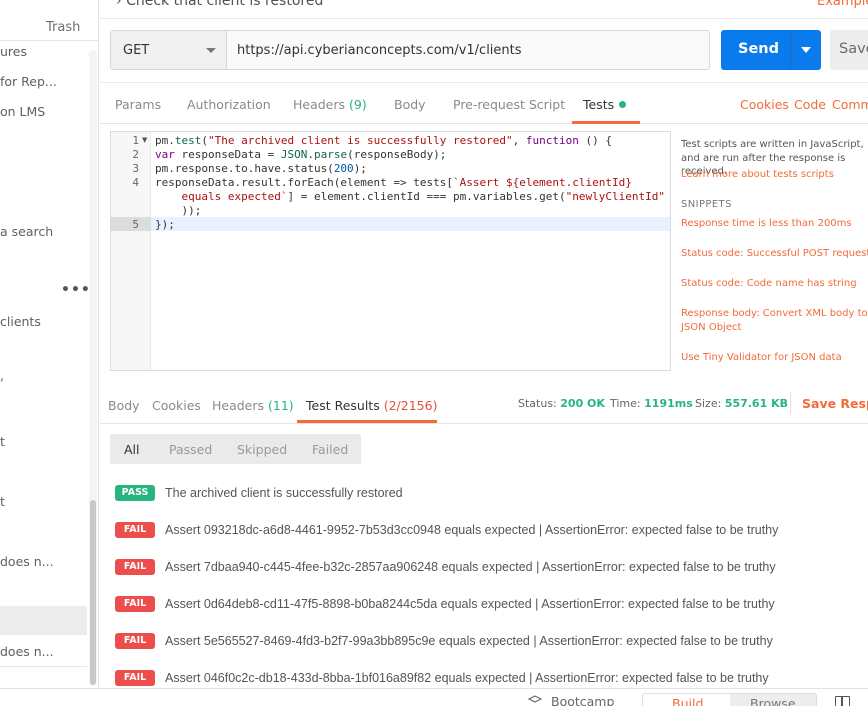  I want to click on comments-link: Comments, so click(850, 104).